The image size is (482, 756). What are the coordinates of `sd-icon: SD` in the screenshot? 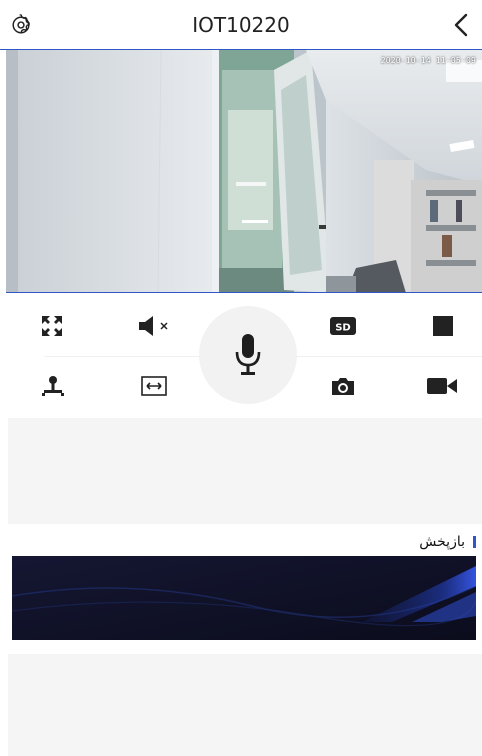 It's located at (343, 326).